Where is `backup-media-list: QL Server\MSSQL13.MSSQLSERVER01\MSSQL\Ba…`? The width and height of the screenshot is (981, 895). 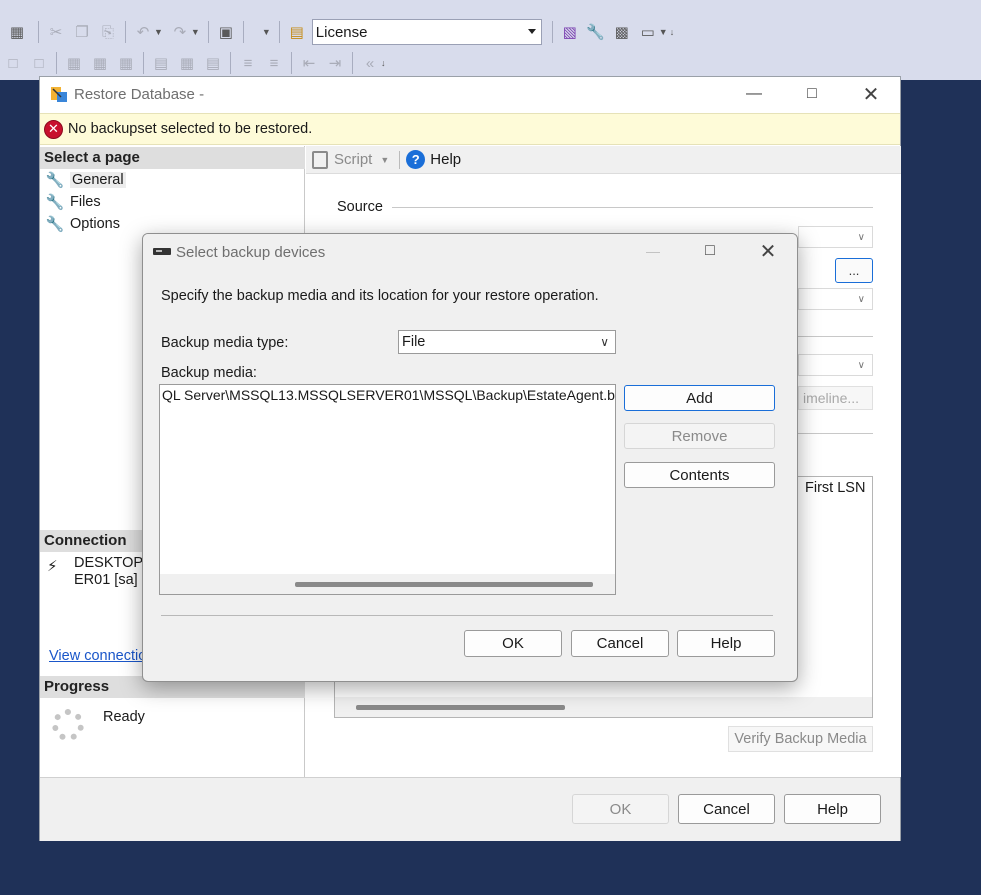 backup-media-list: QL Server\MSSQL13.MSSQLSERVER01\MSSQL\Ba… is located at coordinates (387, 489).